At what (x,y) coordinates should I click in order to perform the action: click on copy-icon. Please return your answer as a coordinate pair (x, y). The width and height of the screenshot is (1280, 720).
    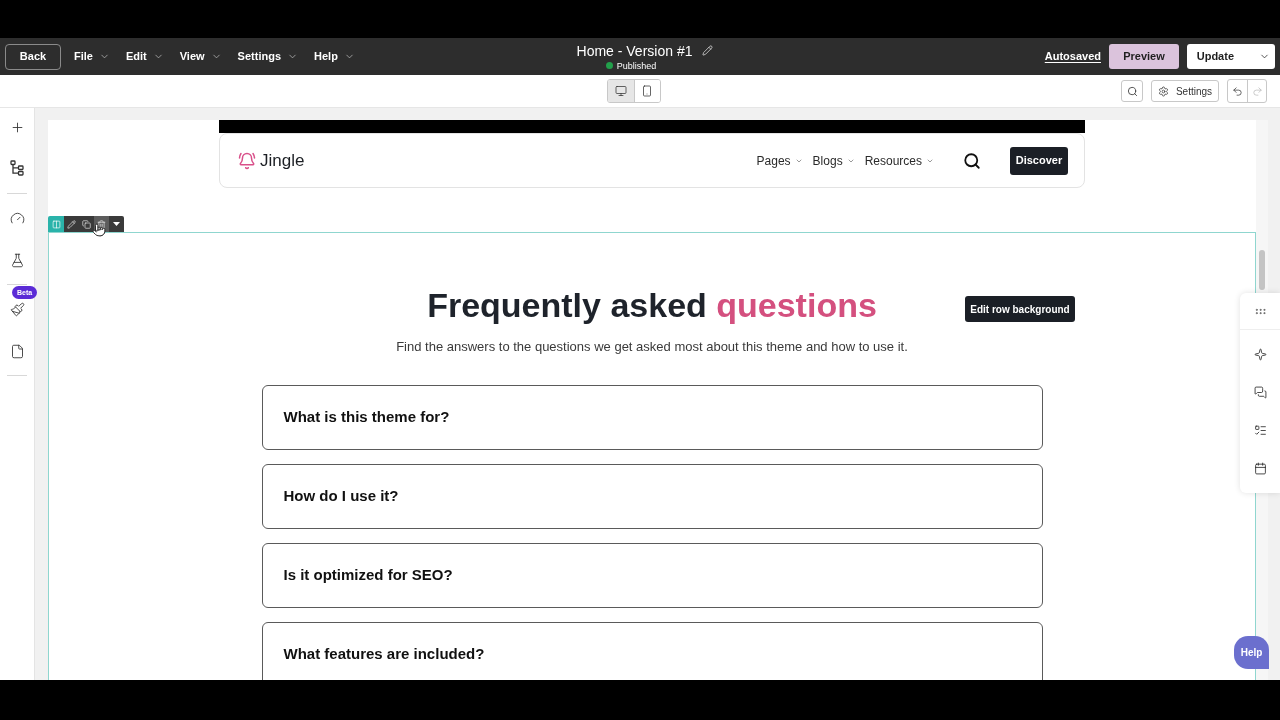
    Looking at the image, I should click on (86, 224).